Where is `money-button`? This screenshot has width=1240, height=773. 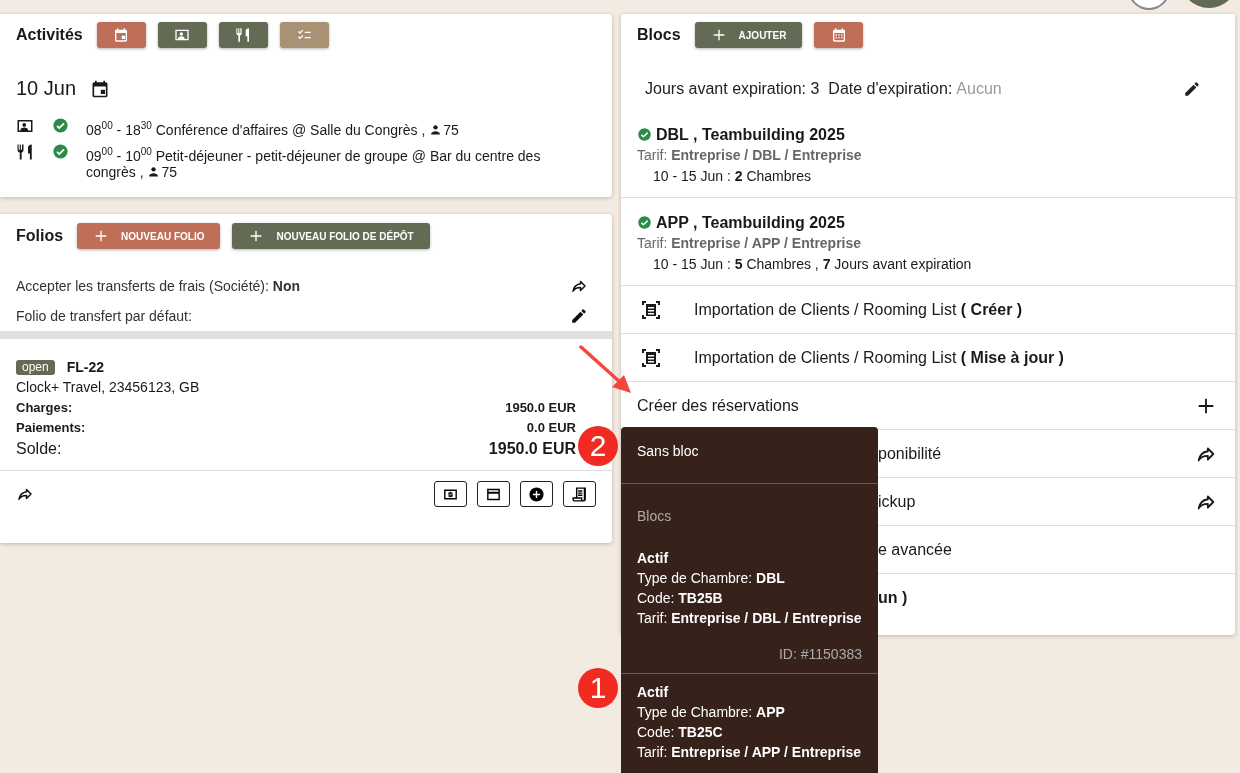
money-button is located at coordinates (450, 494).